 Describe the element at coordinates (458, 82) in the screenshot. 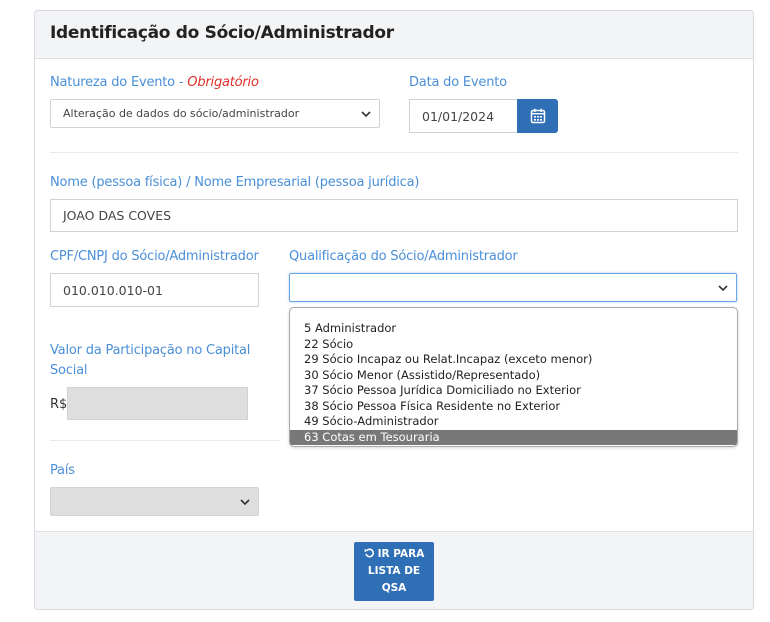

I see `data-evento-label: Data do Evento` at that location.